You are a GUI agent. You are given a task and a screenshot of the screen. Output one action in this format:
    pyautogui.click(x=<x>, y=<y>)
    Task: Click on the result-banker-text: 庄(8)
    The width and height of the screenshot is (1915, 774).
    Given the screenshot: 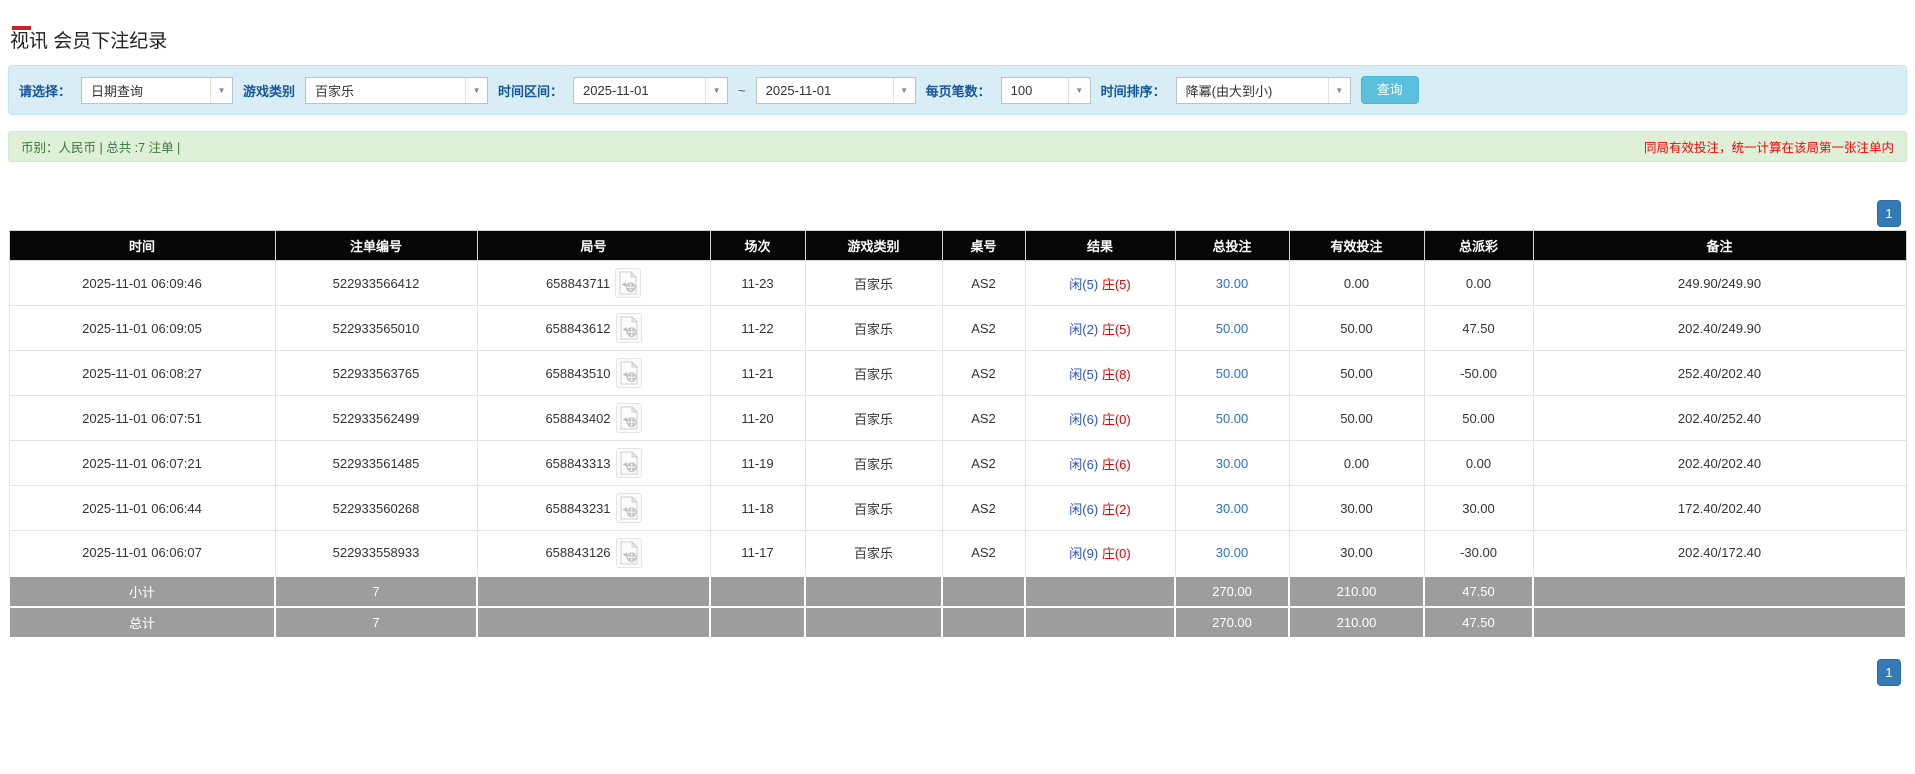 What is the action you would take?
    pyautogui.click(x=1116, y=374)
    